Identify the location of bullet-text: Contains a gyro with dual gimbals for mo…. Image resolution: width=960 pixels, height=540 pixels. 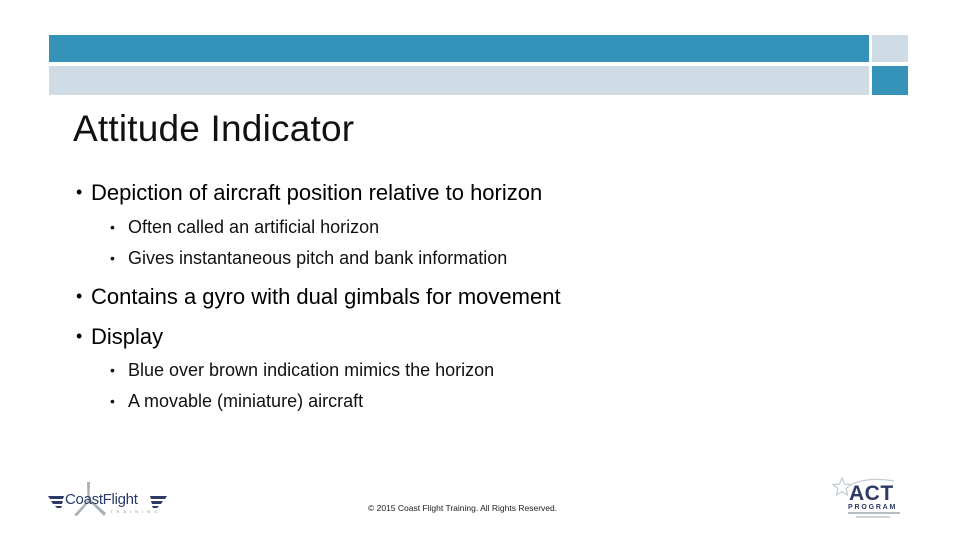
(326, 296).